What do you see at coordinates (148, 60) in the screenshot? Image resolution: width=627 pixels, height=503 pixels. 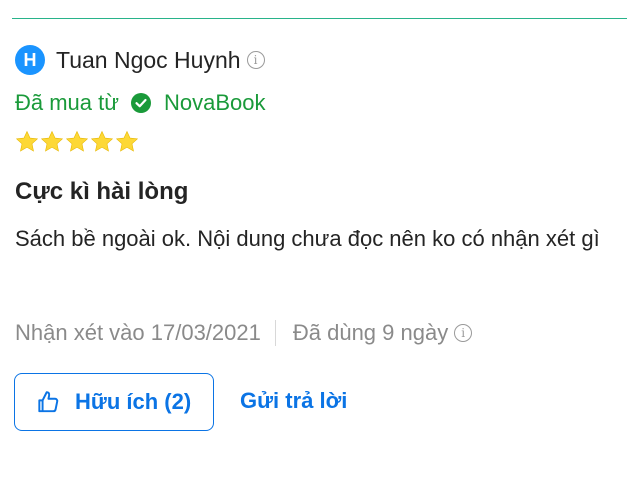 I see `reviewer-name: Tuan Ngoc Huynh` at bounding box center [148, 60].